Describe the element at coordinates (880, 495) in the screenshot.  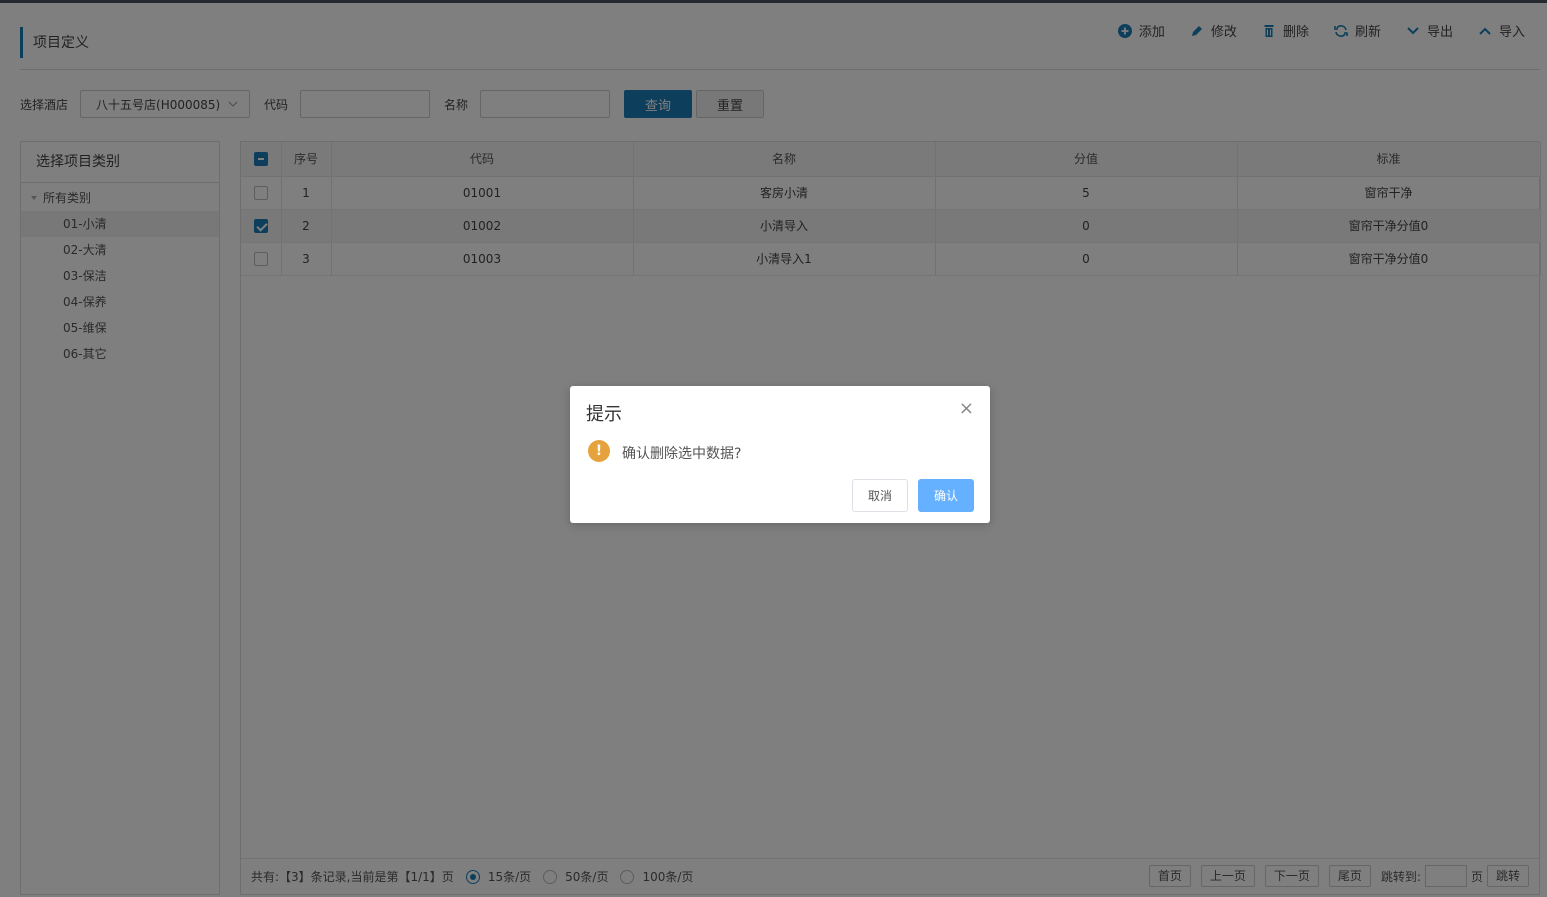
I see `cancel-button: 取消` at that location.